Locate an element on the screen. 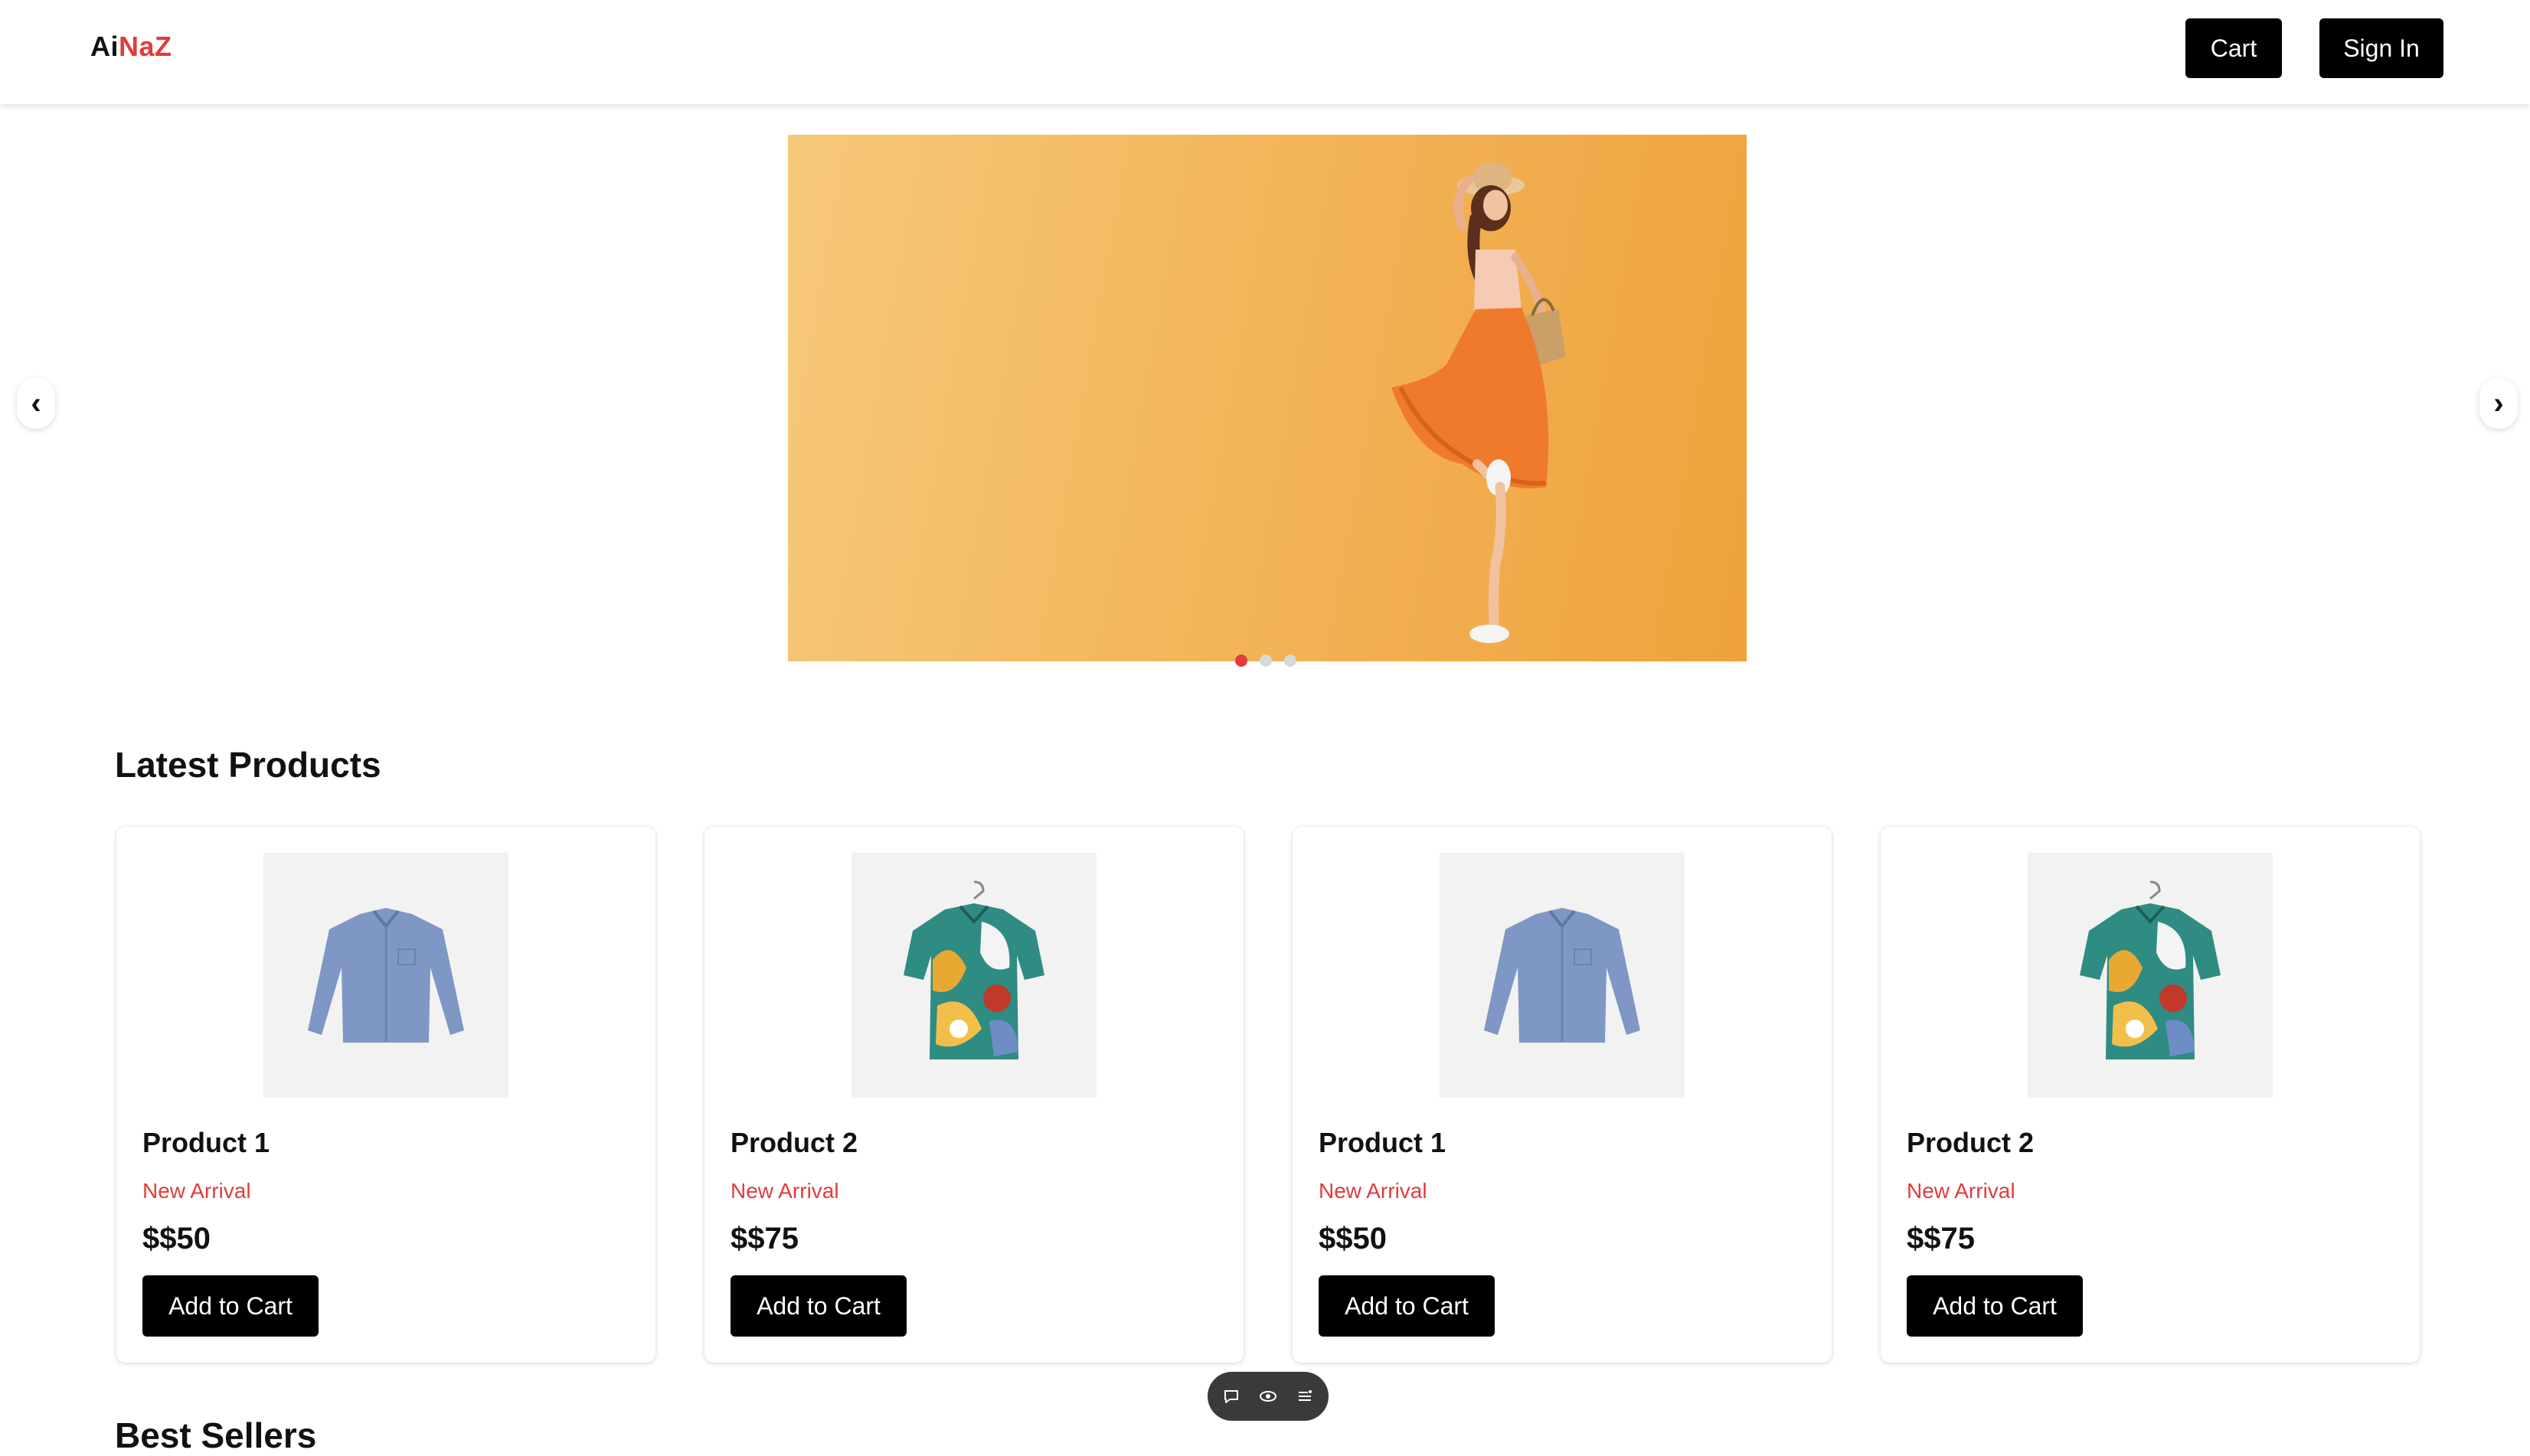 This screenshot has height=1456, width=2530. sign-in-button: Sign In is located at coordinates (2381, 48).